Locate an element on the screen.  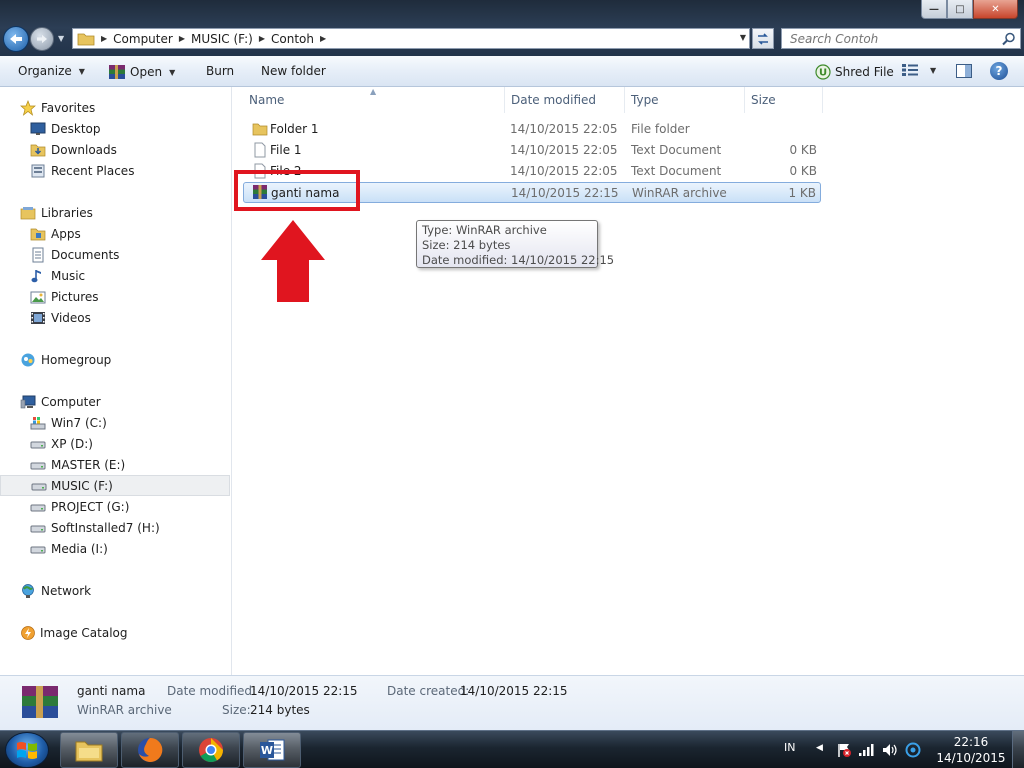
nav-homegroup: Homegroup is located at coordinates (115, 359).